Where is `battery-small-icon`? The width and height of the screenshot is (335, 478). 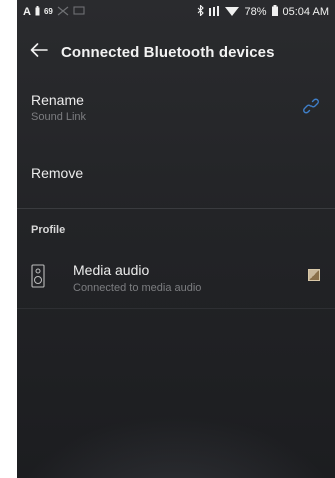 battery-small-icon is located at coordinates (37, 12).